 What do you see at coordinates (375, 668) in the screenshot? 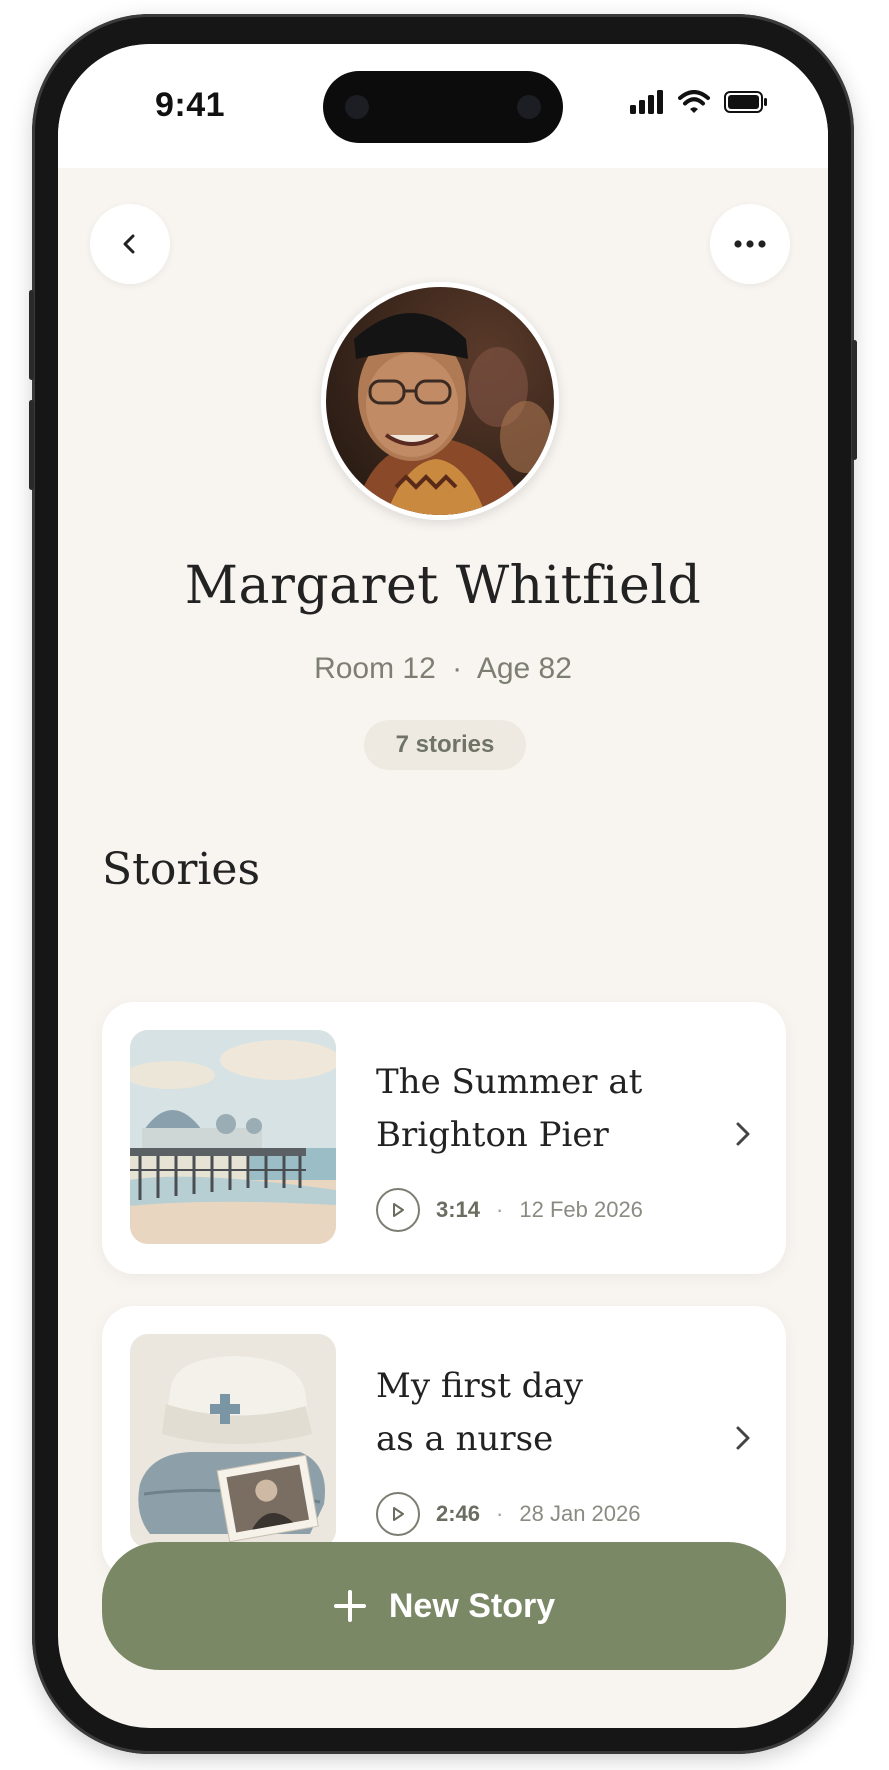
I see `room-number: Room 12` at bounding box center [375, 668].